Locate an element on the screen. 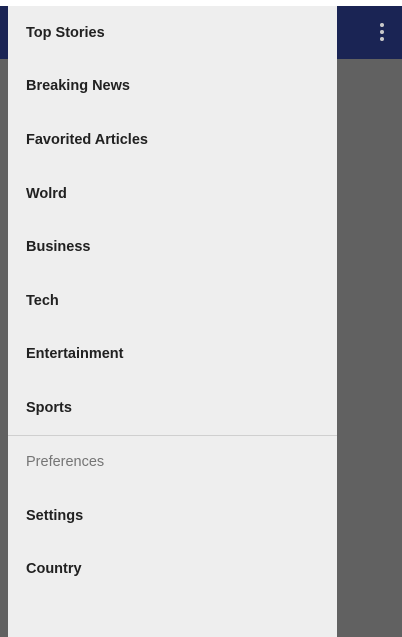  drawer-item-tech: Tech is located at coordinates (172, 301).